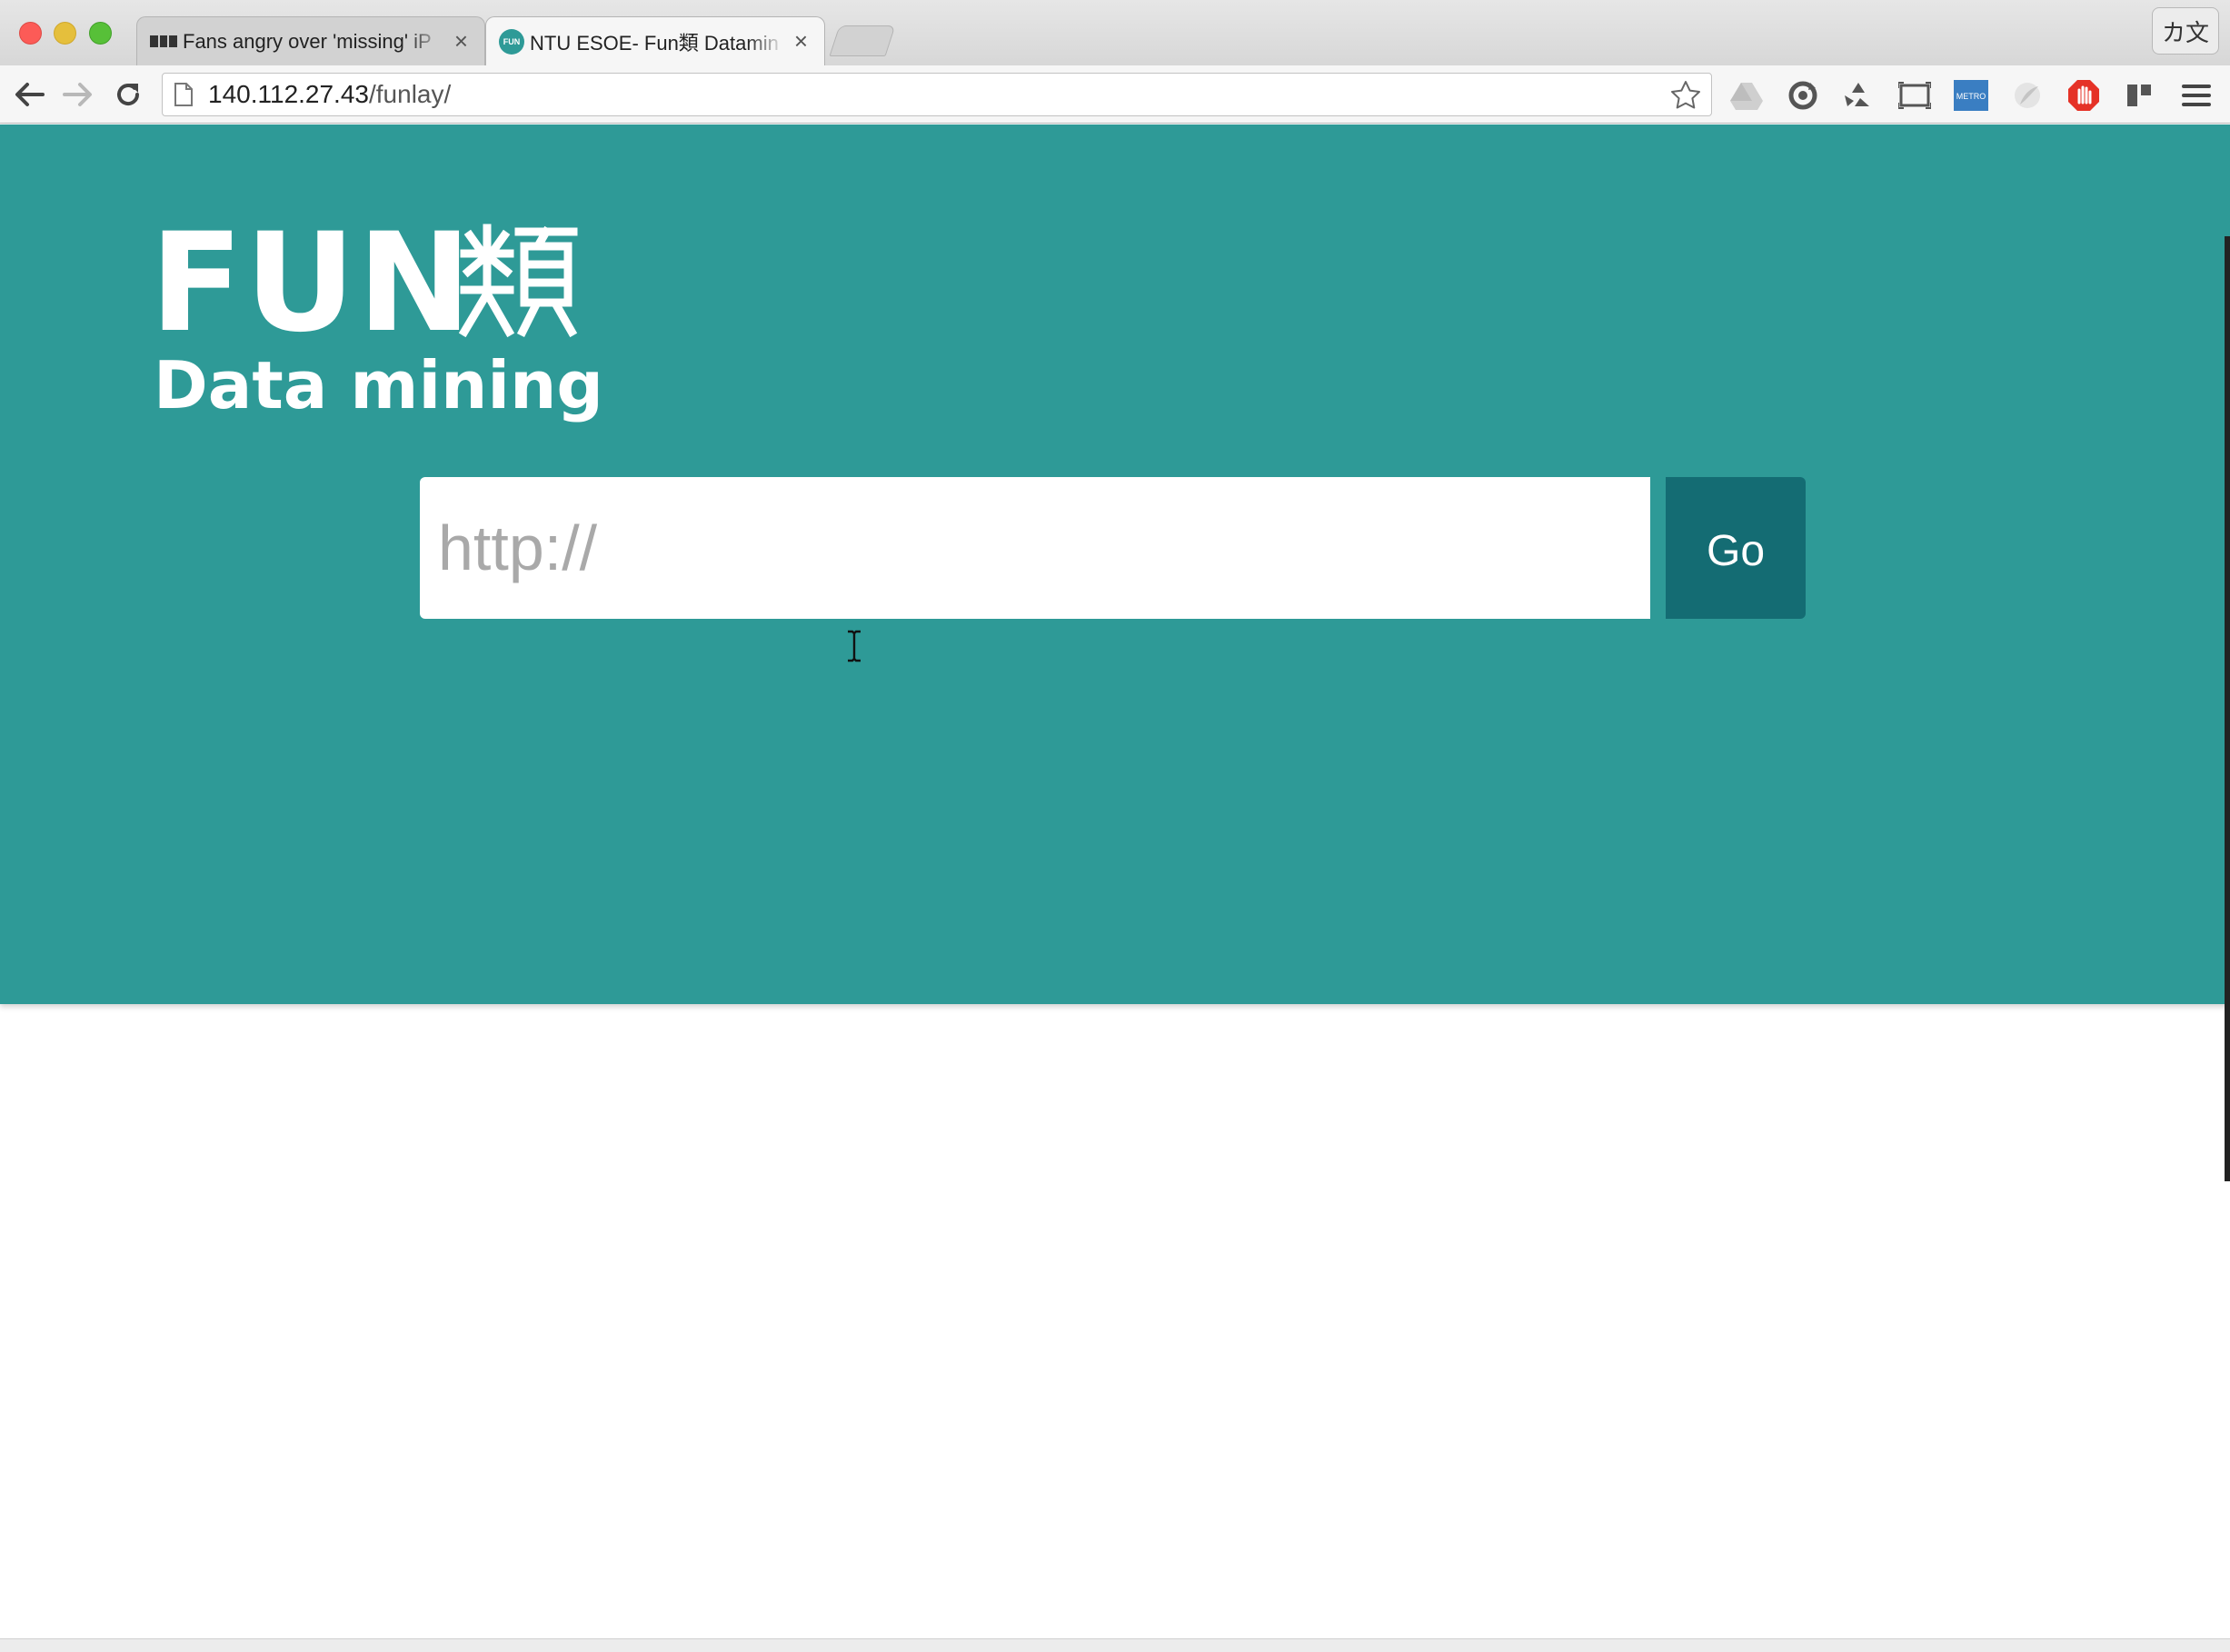 The width and height of the screenshot is (2230, 1652). Describe the element at coordinates (101, 33) in the screenshot. I see `window-maximize-button` at that location.